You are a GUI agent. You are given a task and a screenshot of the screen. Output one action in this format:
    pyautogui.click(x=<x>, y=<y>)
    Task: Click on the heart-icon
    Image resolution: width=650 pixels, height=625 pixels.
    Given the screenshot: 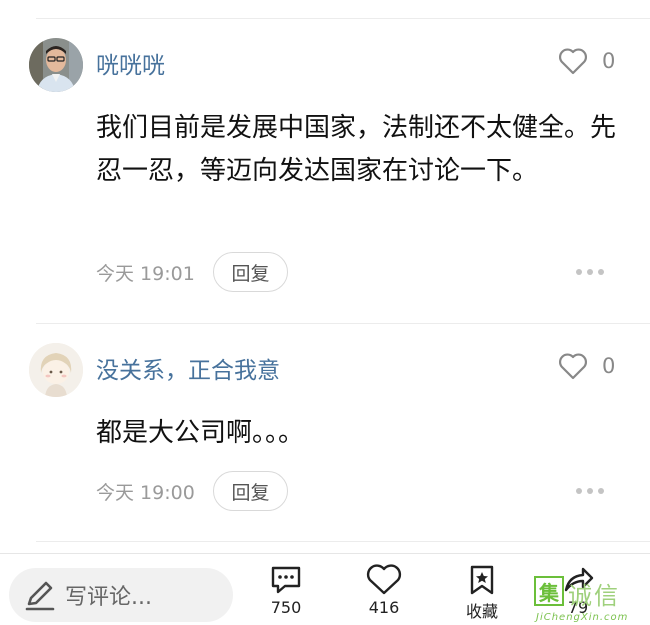 What is the action you would take?
    pyautogui.click(x=384, y=579)
    